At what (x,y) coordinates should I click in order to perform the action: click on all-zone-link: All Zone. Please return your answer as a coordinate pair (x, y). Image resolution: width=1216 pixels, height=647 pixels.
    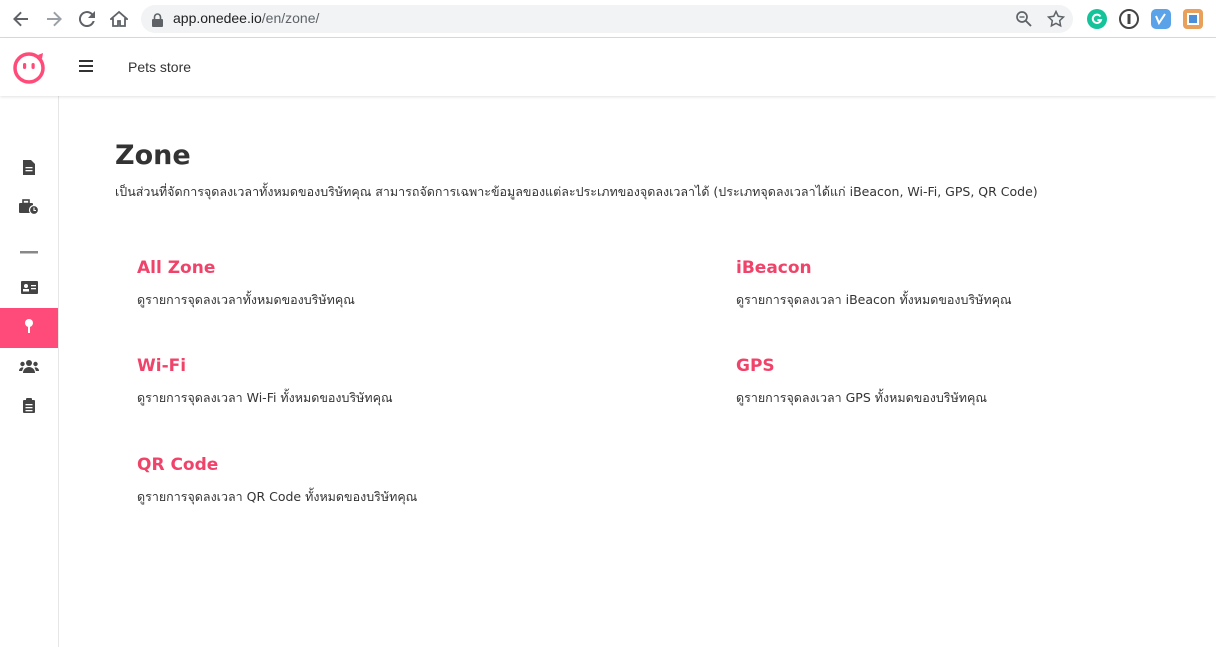
    Looking at the image, I should click on (387, 268).